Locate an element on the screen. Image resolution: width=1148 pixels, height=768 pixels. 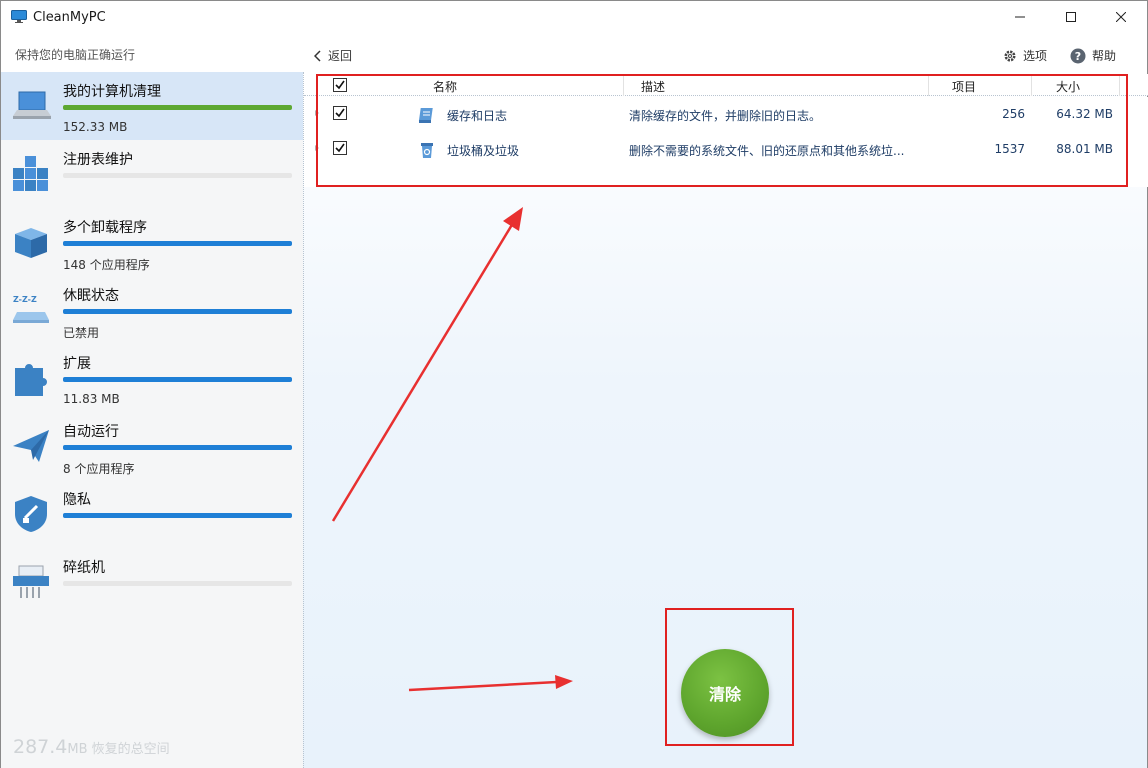
annotation-arrow-up is located at coordinates (423, 372).